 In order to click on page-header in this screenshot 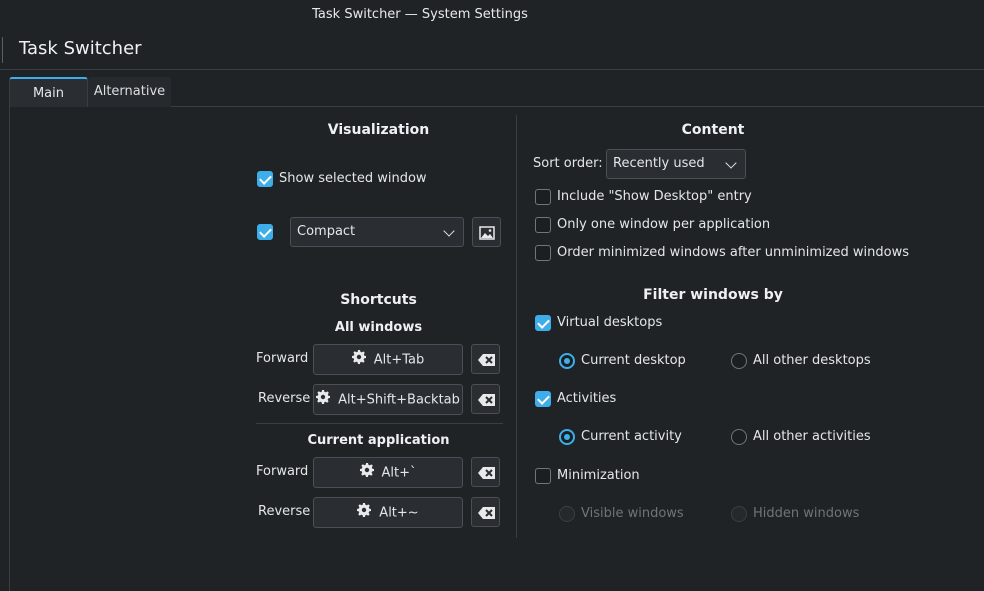, I will do `click(492, 50)`.